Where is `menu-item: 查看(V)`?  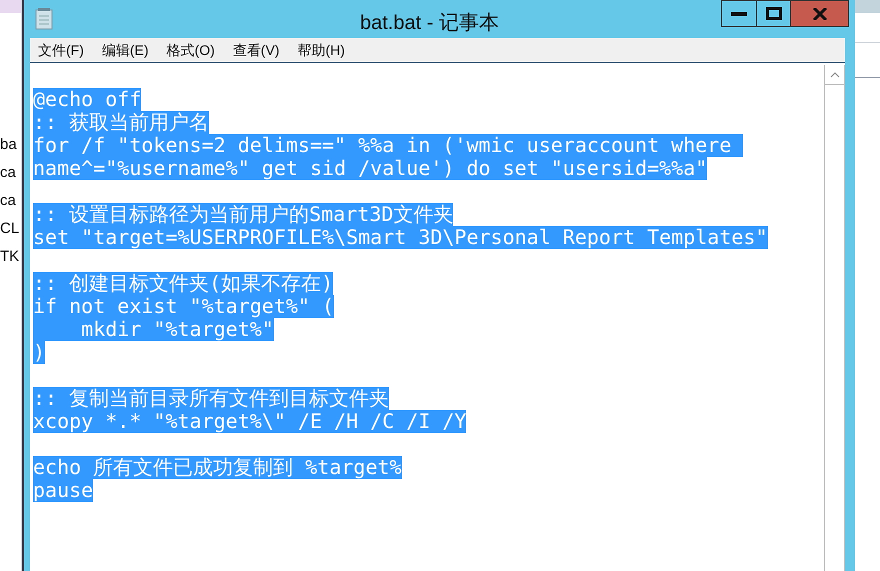 menu-item: 查看(V) is located at coordinates (256, 50).